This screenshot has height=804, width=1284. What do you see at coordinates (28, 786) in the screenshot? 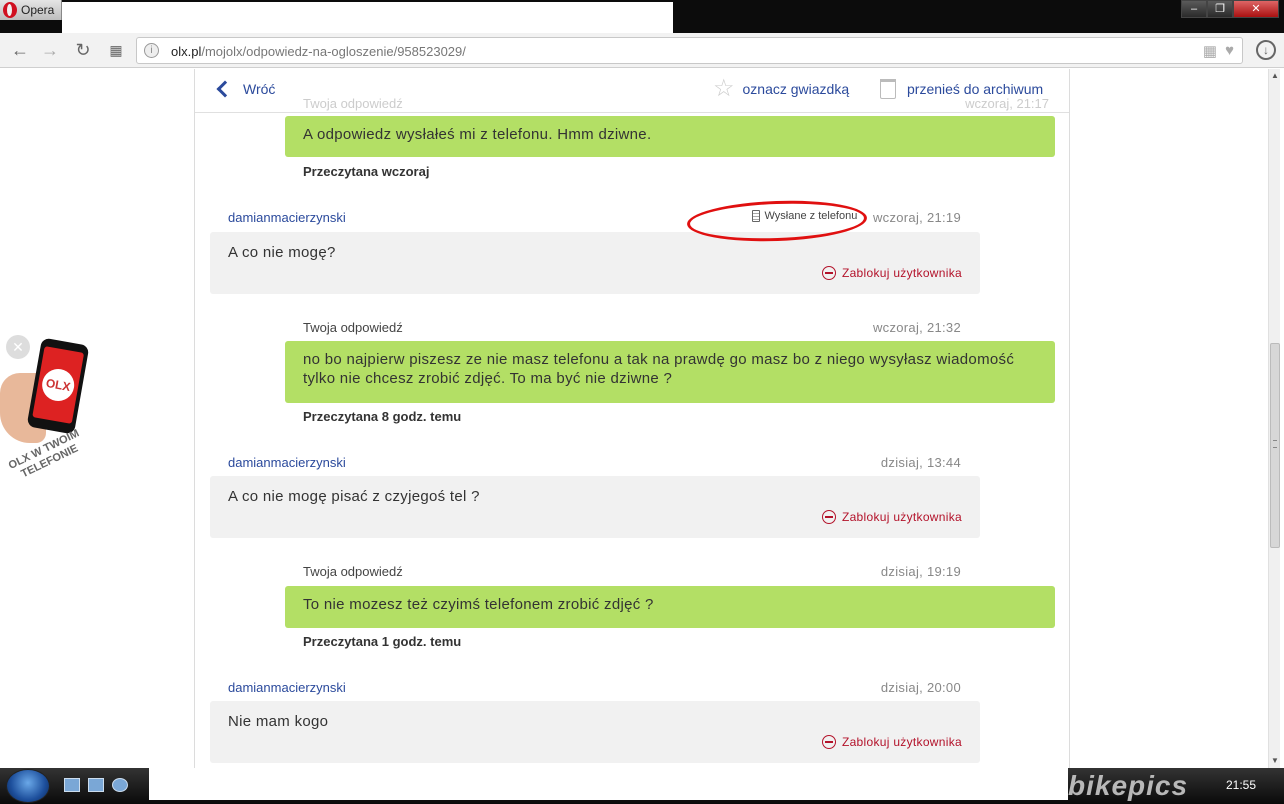
I see `start-button` at bounding box center [28, 786].